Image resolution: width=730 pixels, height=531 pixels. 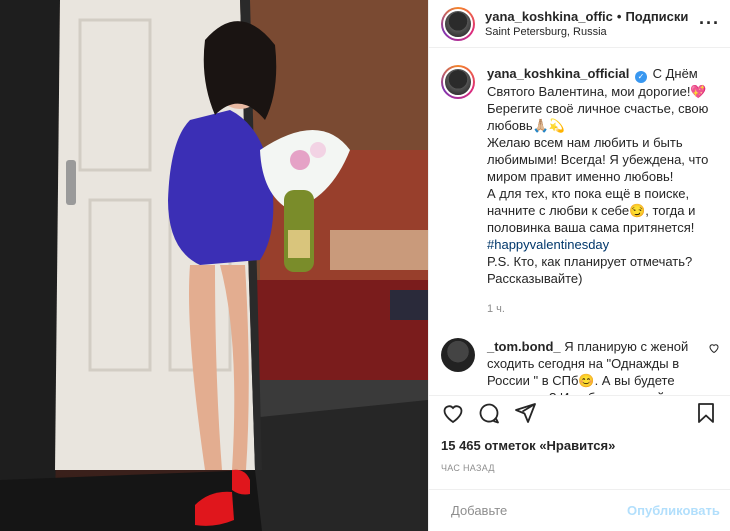 I want to click on heart-icon, so click(x=453, y=413).